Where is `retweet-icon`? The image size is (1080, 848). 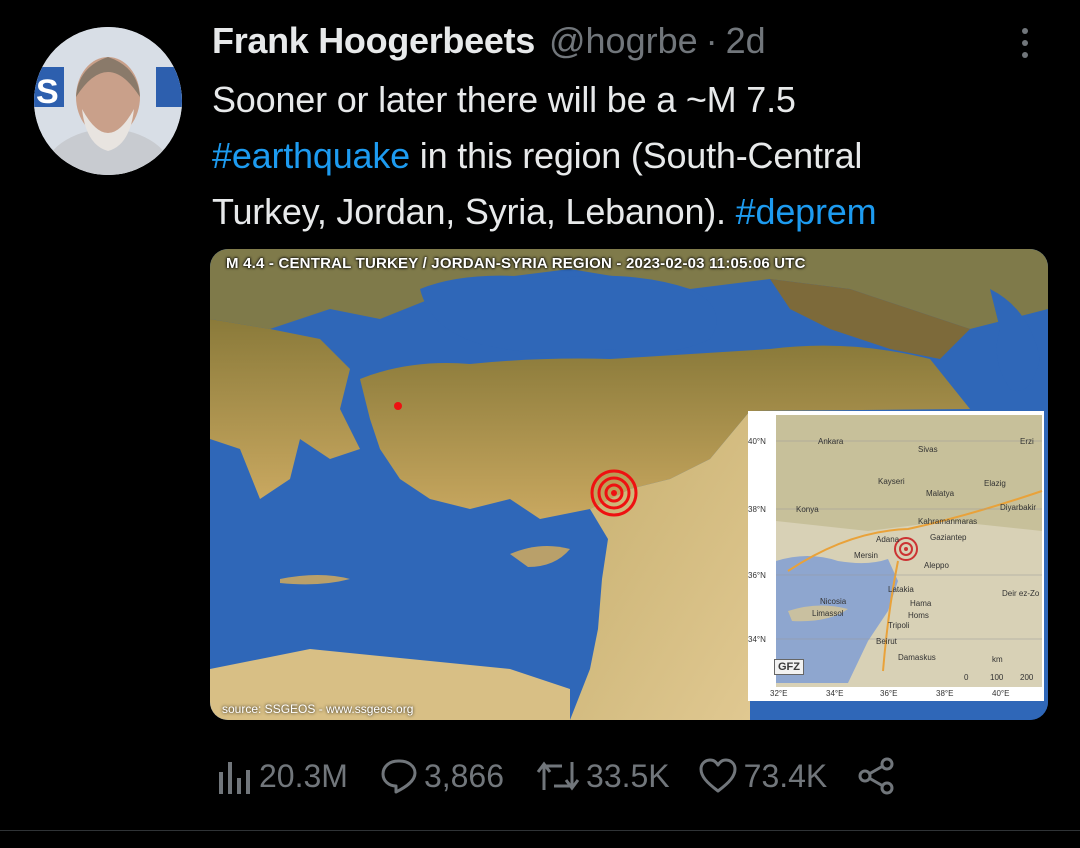 retweet-icon is located at coordinates (558, 776).